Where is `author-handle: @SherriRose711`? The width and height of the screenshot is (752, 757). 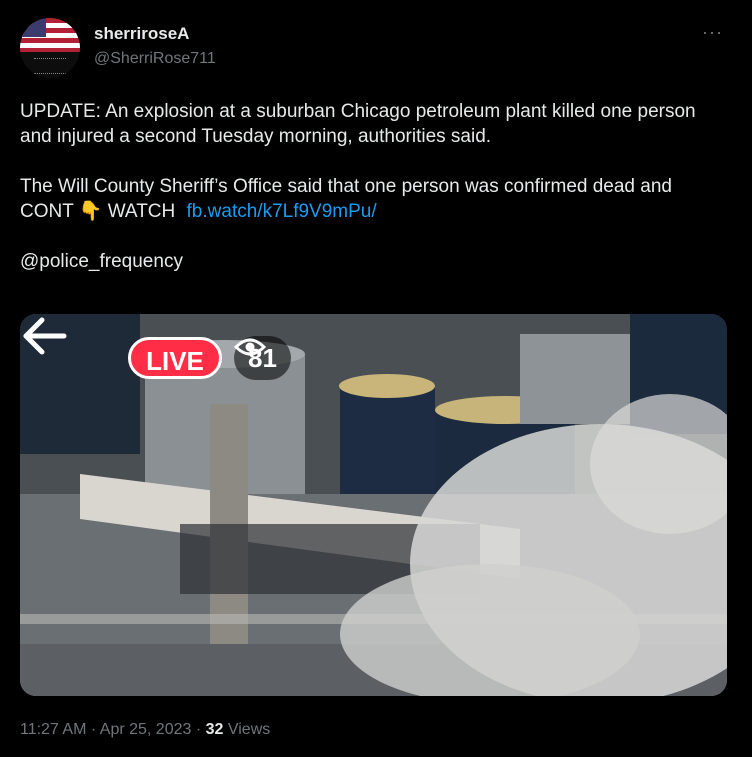 author-handle: @SherriRose711 is located at coordinates (155, 59).